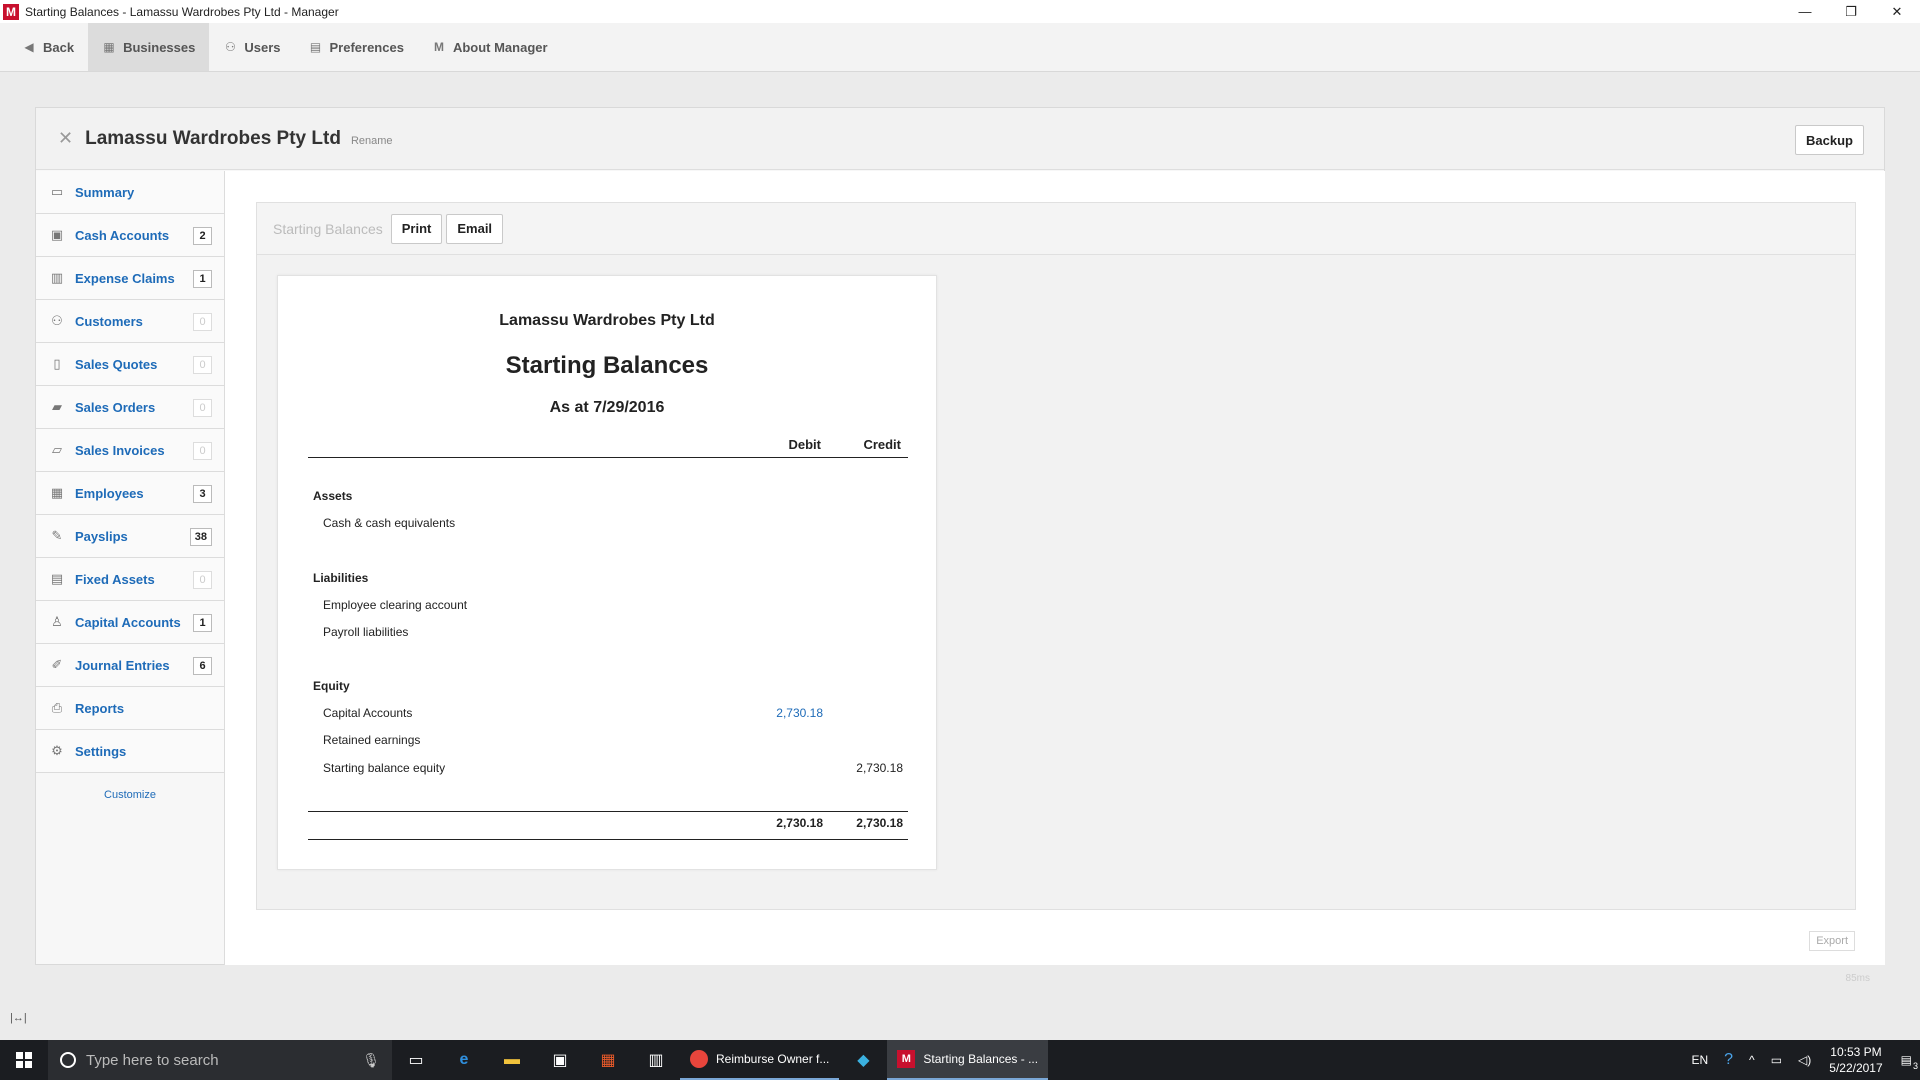 The width and height of the screenshot is (1920, 1080). I want to click on employees-icon: ▦, so click(57, 492).